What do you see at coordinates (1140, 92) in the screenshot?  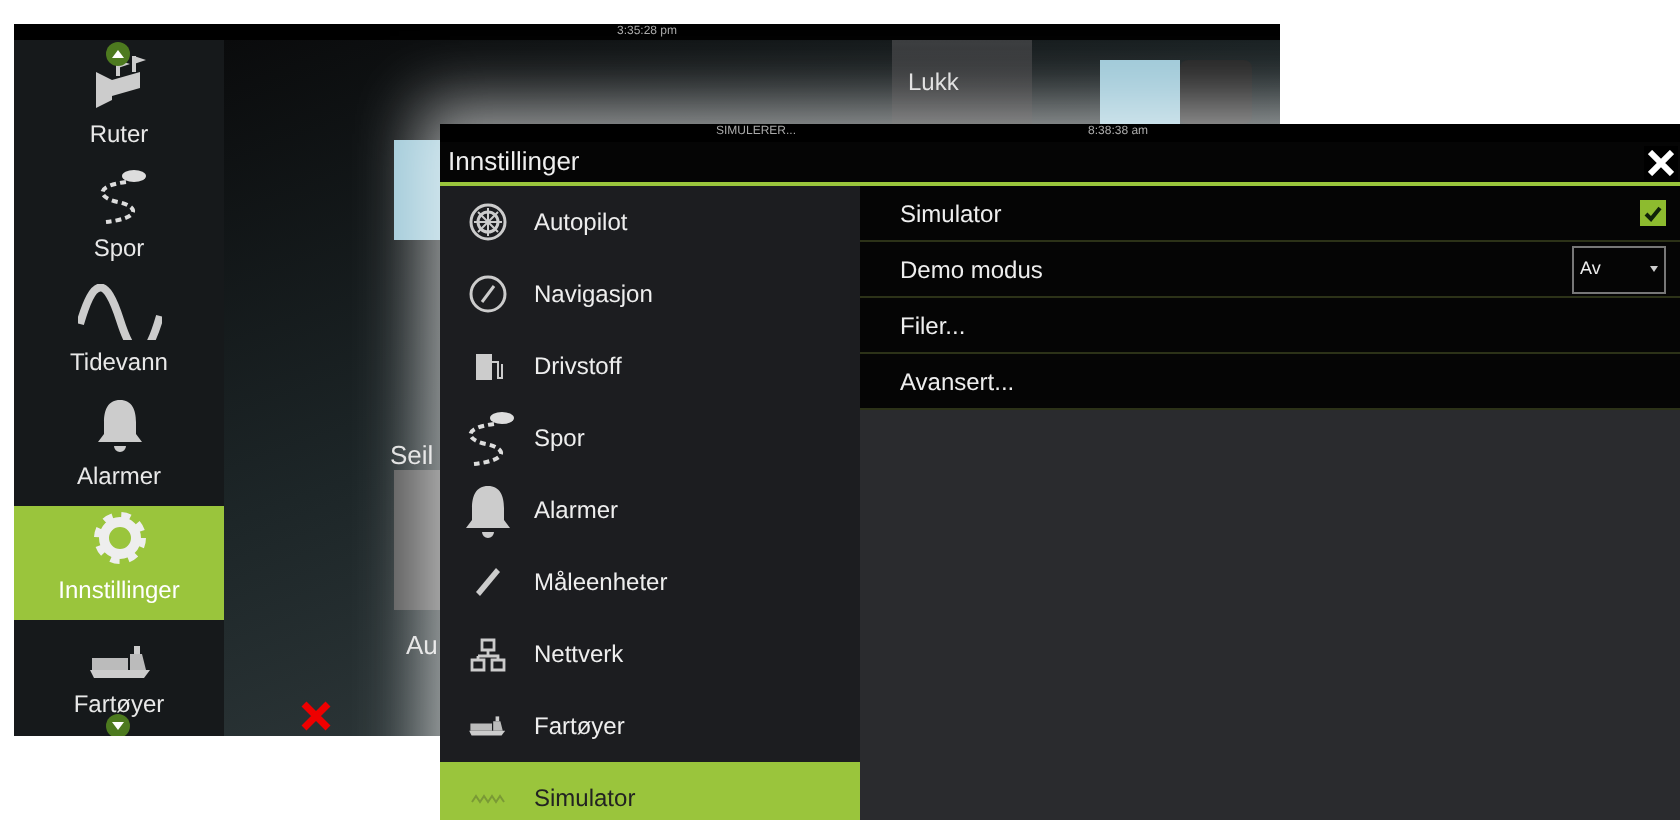 I see `map-thumbnail` at bounding box center [1140, 92].